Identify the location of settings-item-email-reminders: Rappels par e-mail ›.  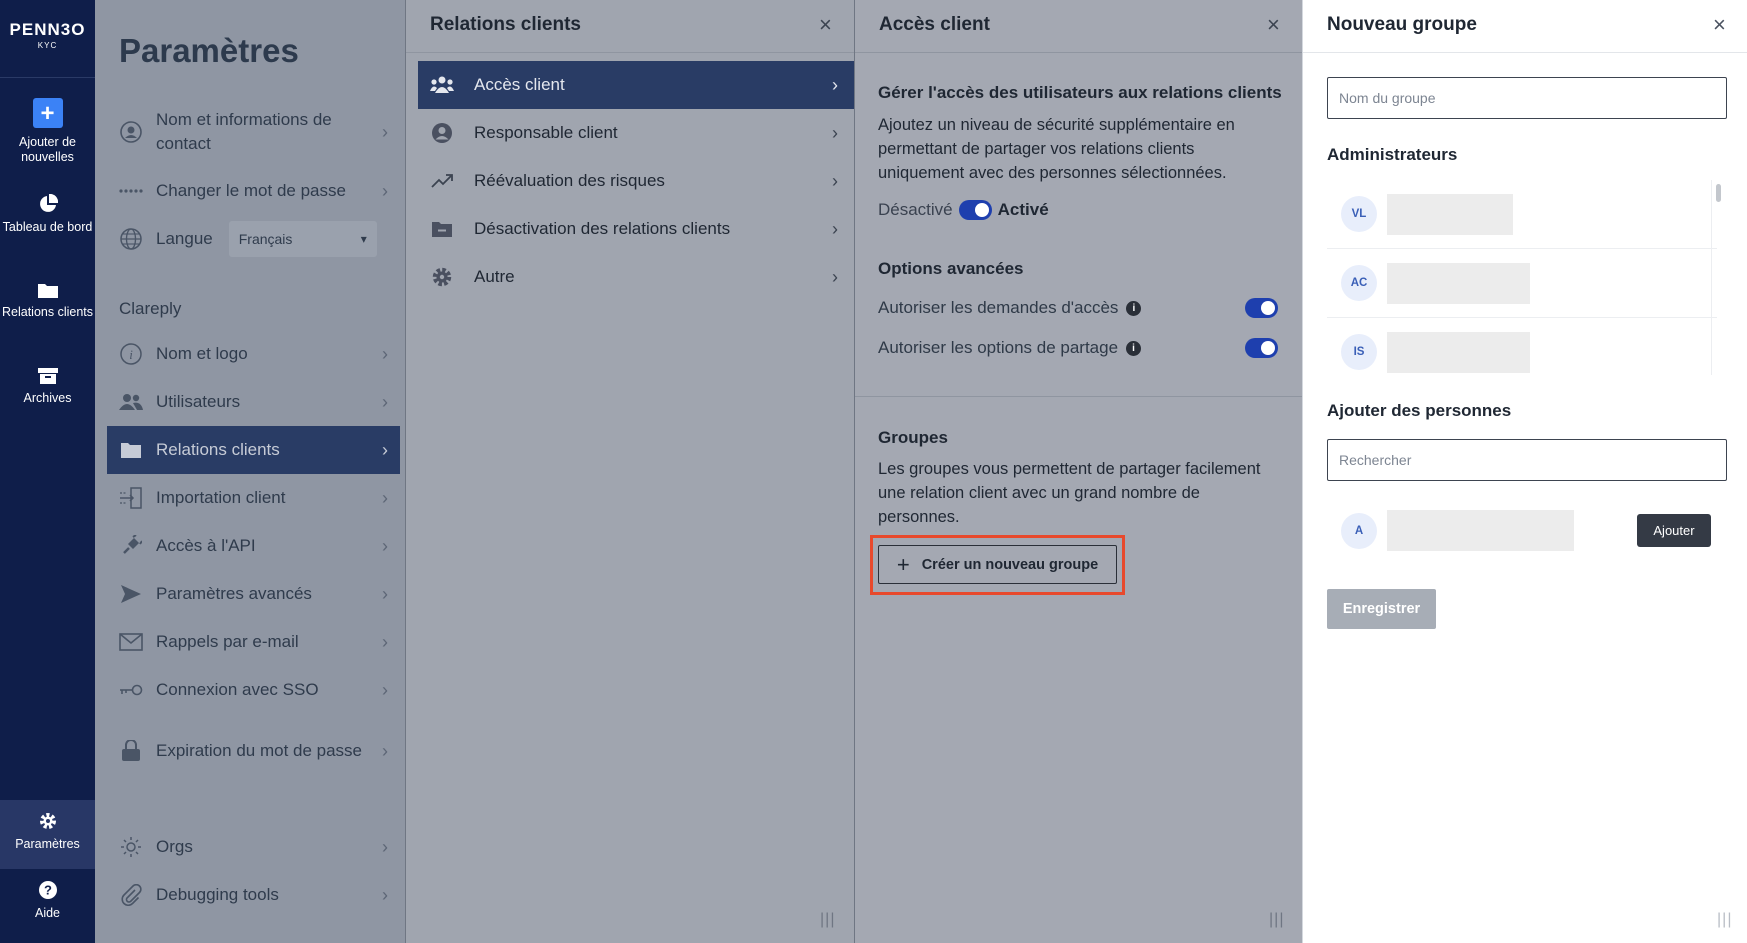
(253, 642).